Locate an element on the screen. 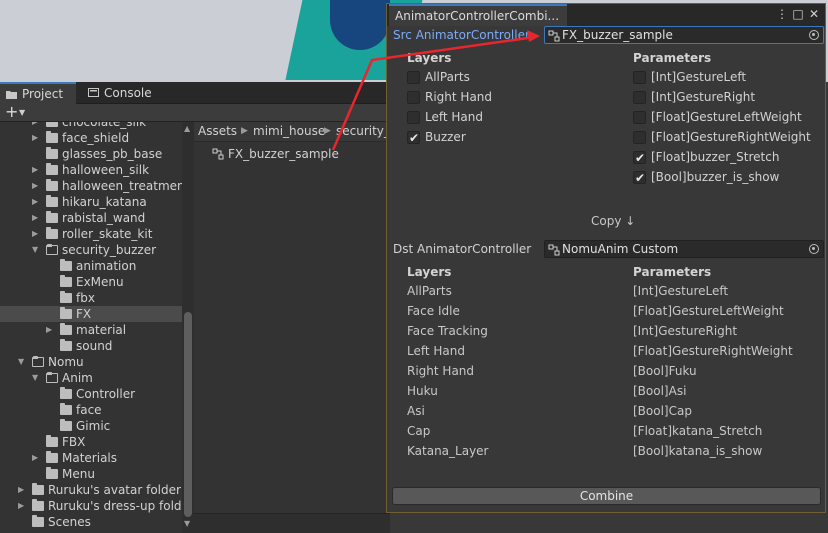 This screenshot has height=533, width=828. tree-item-label: hikaru_katana is located at coordinates (104, 202).